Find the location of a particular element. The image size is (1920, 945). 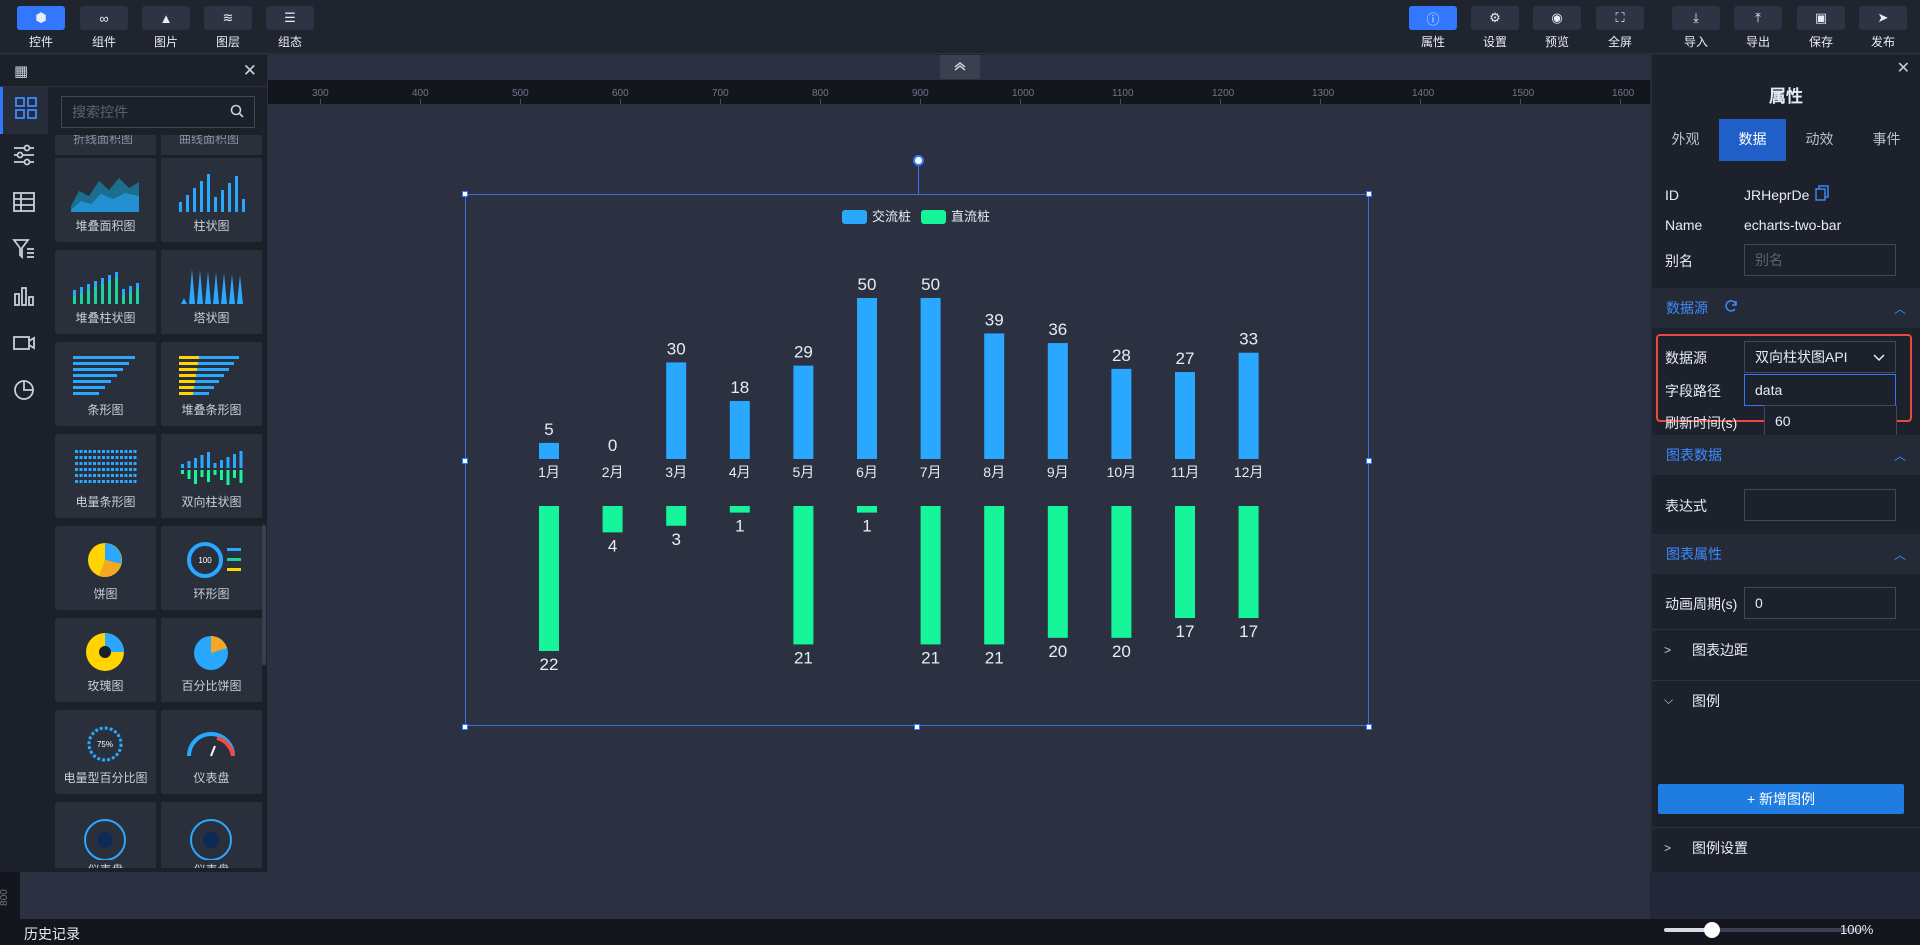

properties-tabs: 外观 数据 动效 事件 is located at coordinates (1786, 140).